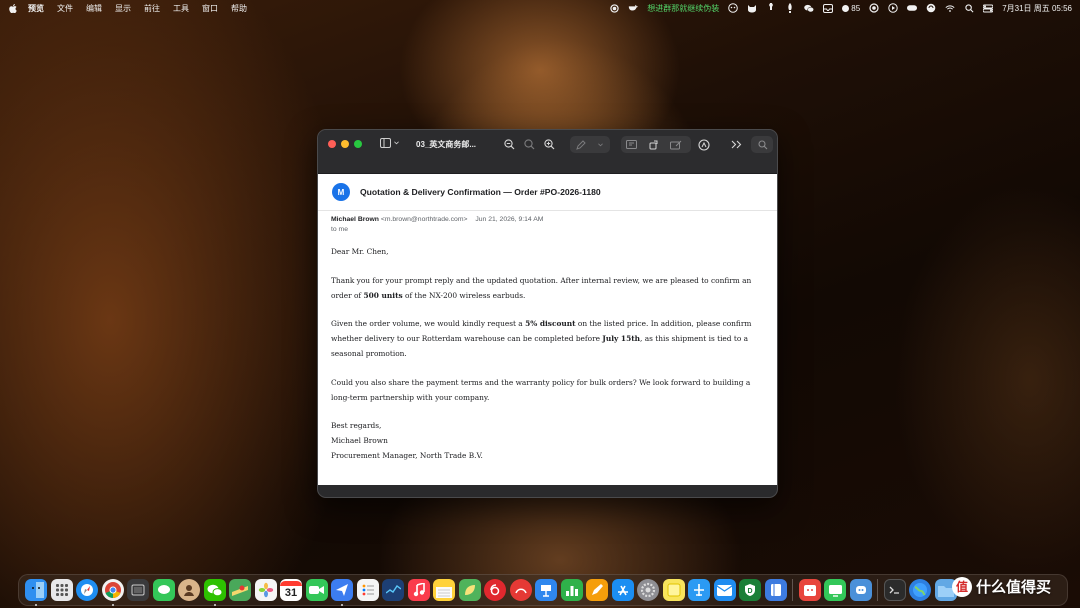  What do you see at coordinates (988, 8) in the screenshot?
I see `control-center-icon` at bounding box center [988, 8].